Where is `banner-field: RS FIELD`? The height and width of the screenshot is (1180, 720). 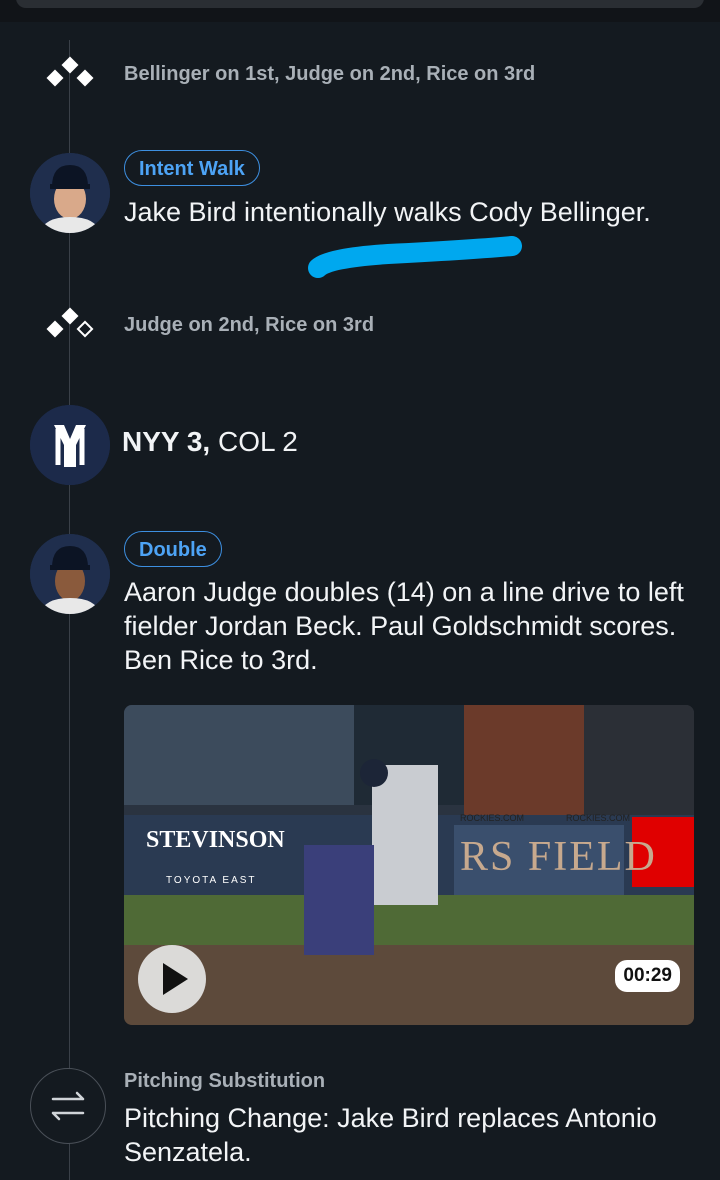 banner-field: RS FIELD is located at coordinates (558, 857).